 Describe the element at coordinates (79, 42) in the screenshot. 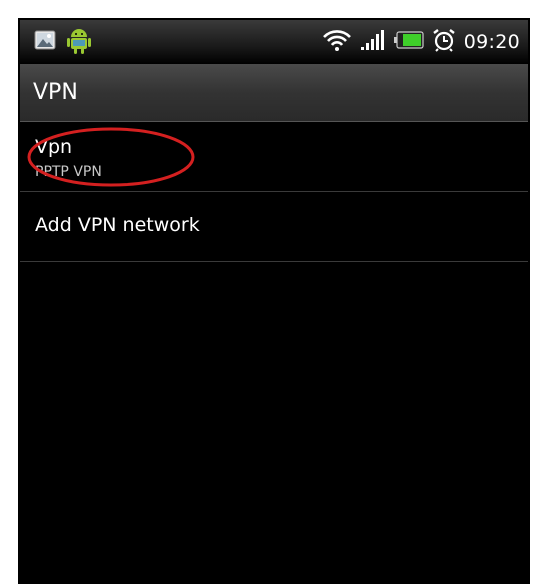

I see `android-icon` at that location.